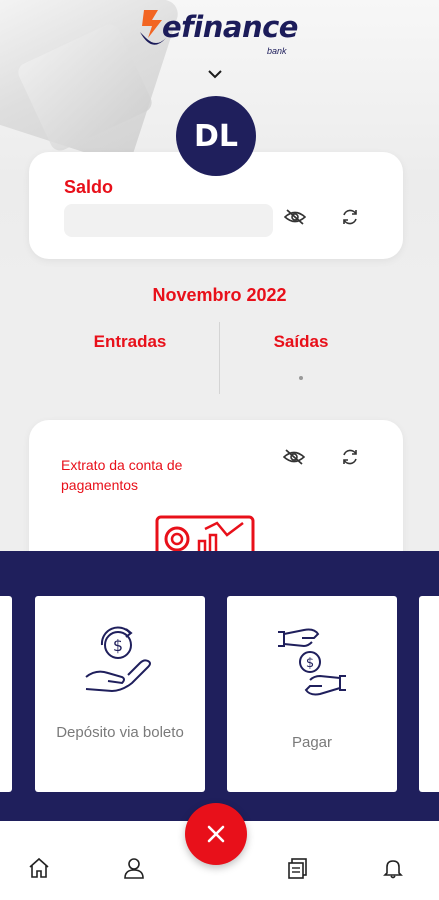  Describe the element at coordinates (89, 187) in the screenshot. I see `balance-title: Saldo` at that location.